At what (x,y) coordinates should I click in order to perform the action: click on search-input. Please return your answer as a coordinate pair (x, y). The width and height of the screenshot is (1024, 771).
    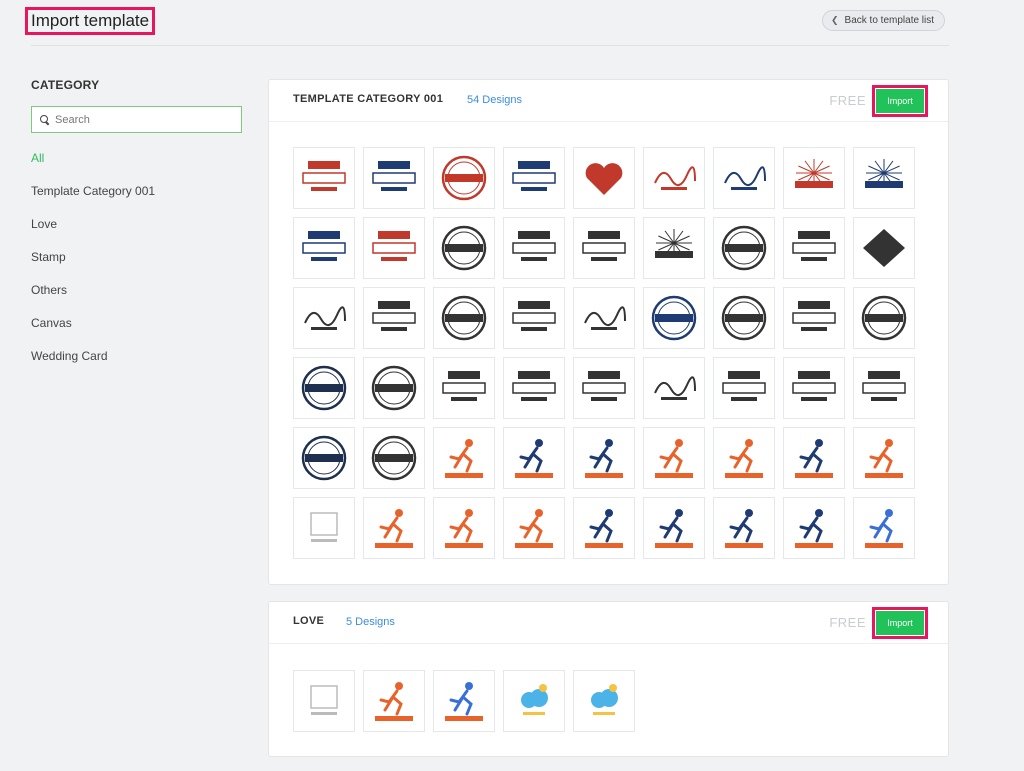
    Looking at the image, I should click on (140, 119).